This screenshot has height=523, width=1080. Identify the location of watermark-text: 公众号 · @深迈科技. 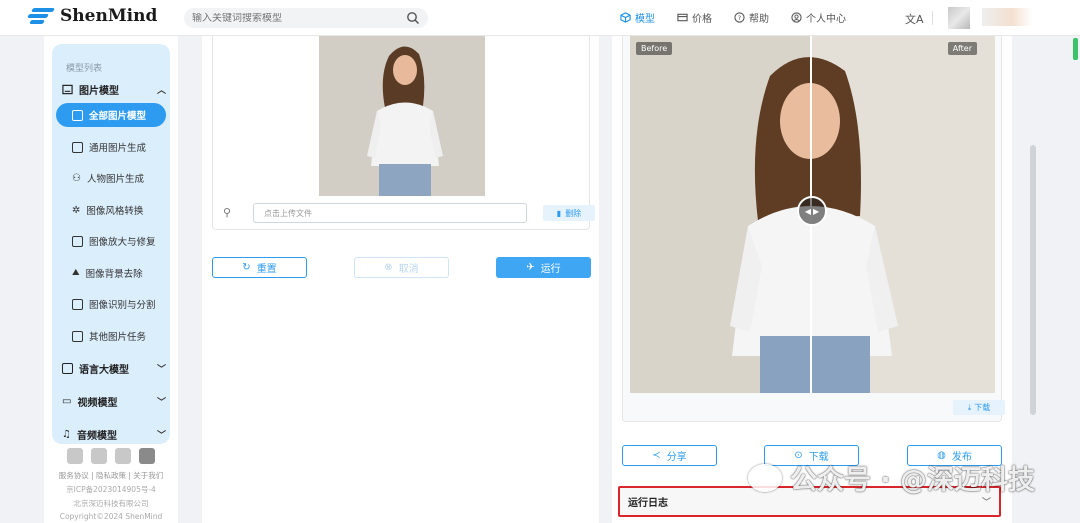
(913, 480).